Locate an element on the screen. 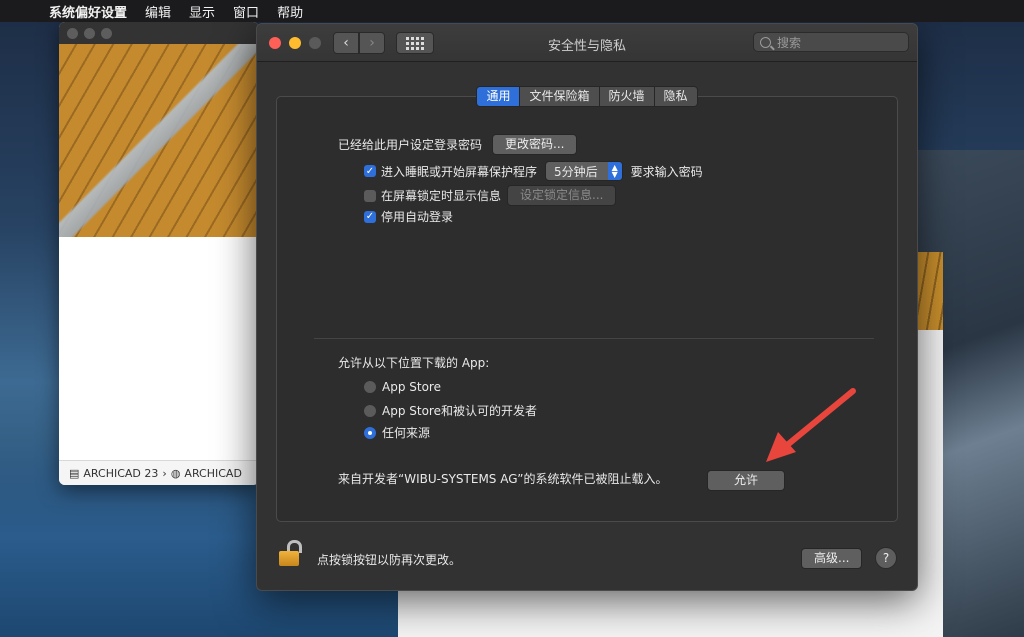 This screenshot has height=637, width=1024. menu-window: 窗口 is located at coordinates (246, 11).